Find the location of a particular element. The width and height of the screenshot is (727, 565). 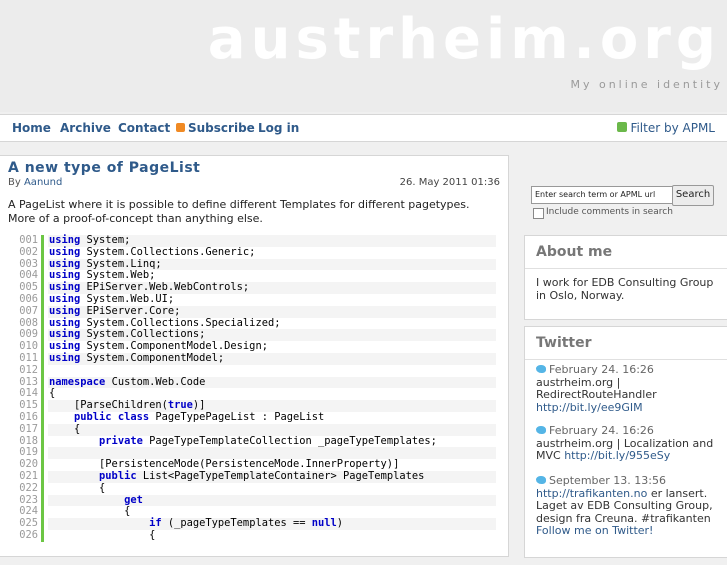

site-title: austrheim.org is located at coordinates (464, 40).